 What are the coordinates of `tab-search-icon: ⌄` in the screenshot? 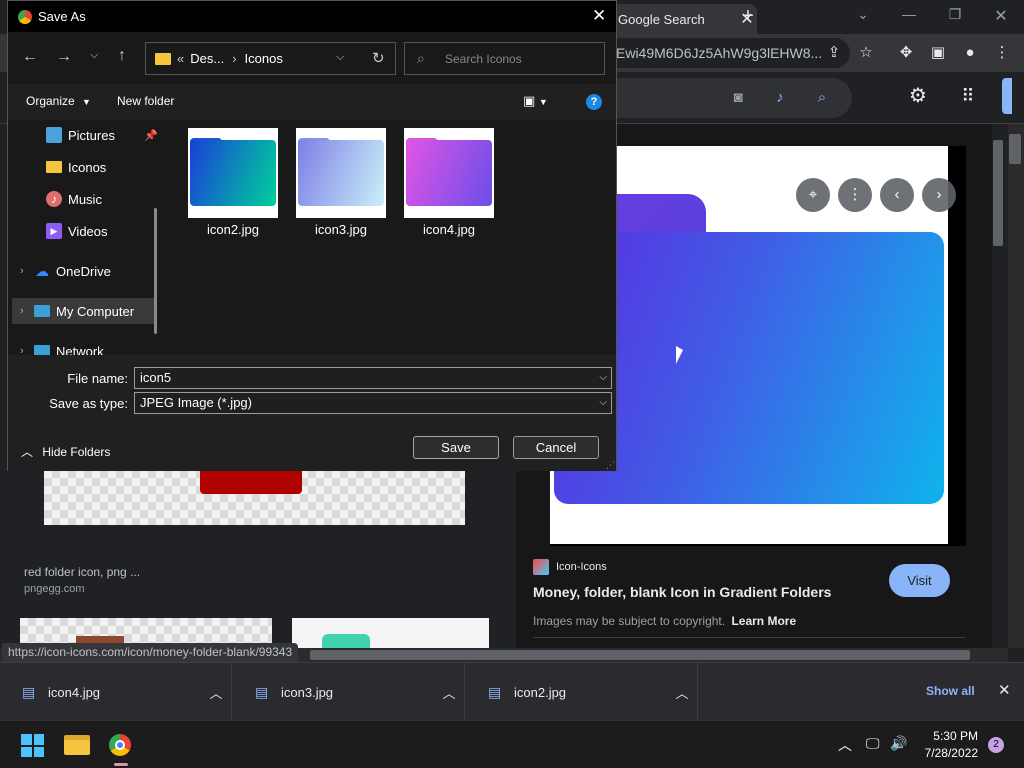 It's located at (863, 16).